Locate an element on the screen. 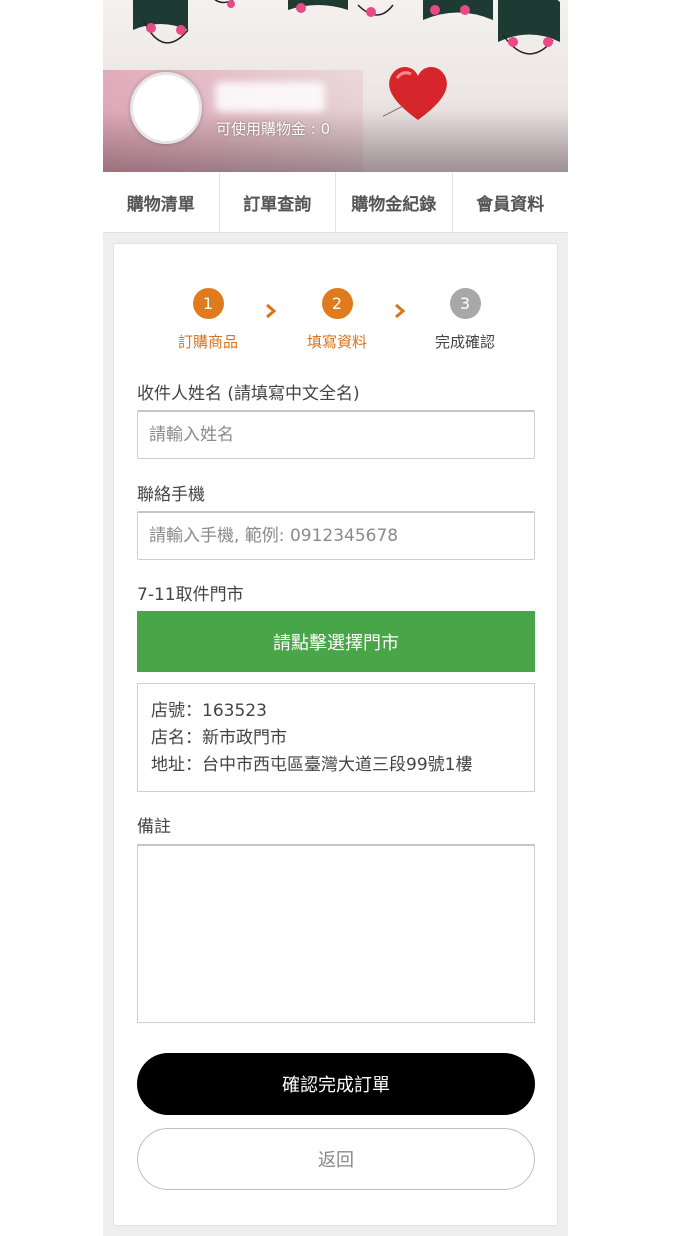 The image size is (691, 1236). store-info-box: 店號：163523 店名：新市政門市 地址：台中市西屯區臺灣大道三段99號1樓 is located at coordinates (336, 737).